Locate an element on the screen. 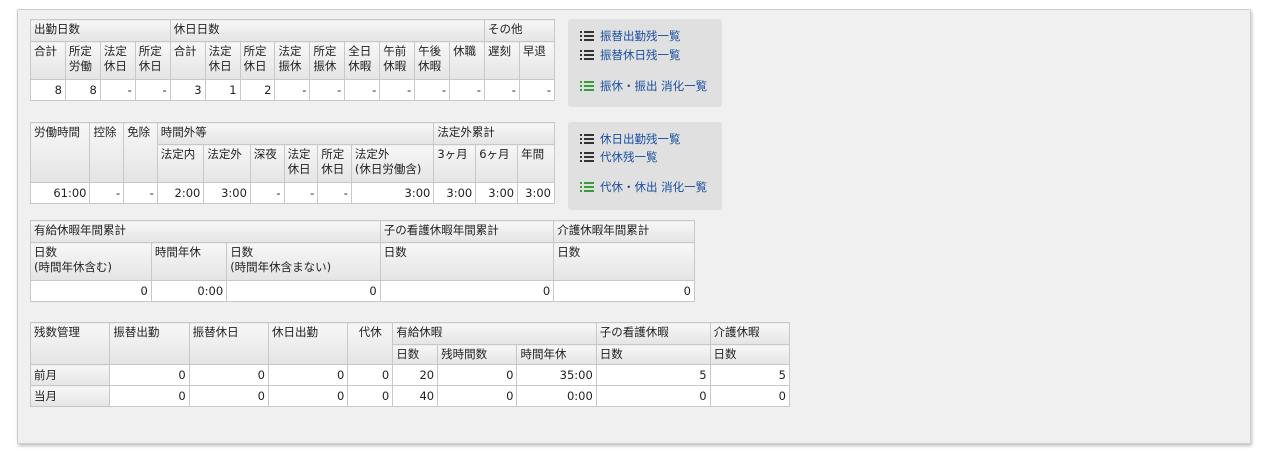  header-transfer-holiday: 振替休日 is located at coordinates (228, 343).